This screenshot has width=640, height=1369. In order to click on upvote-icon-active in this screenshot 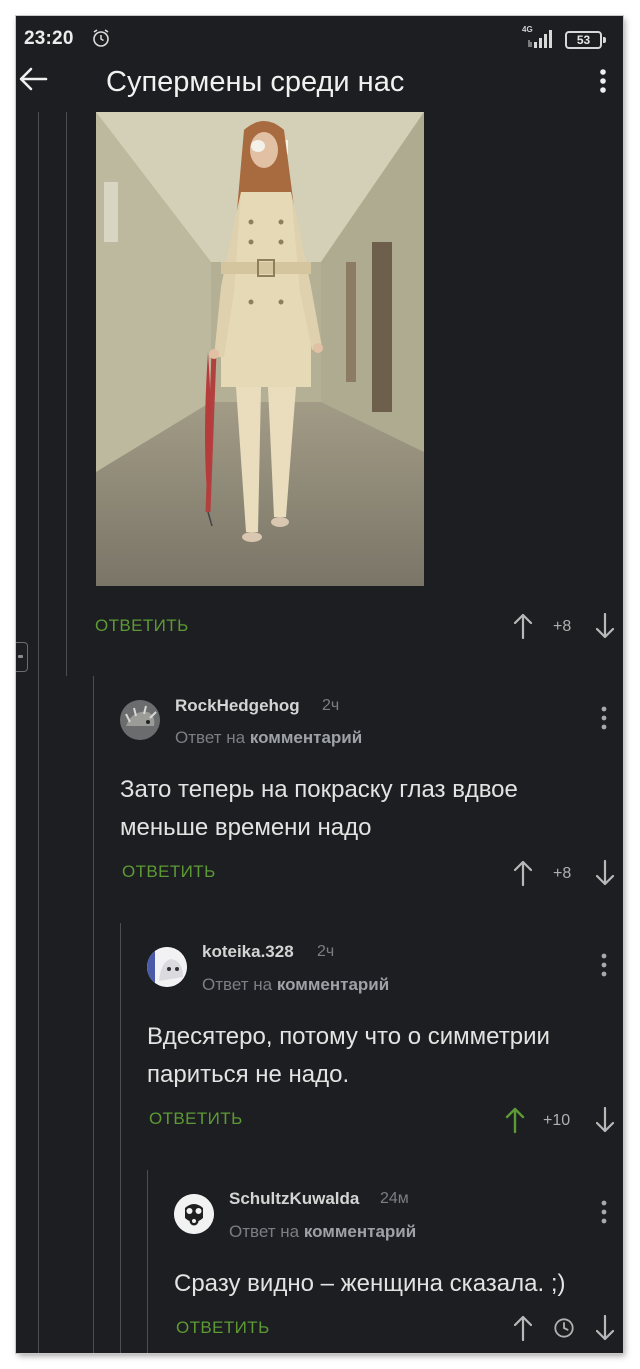, I will do `click(515, 1120)`.